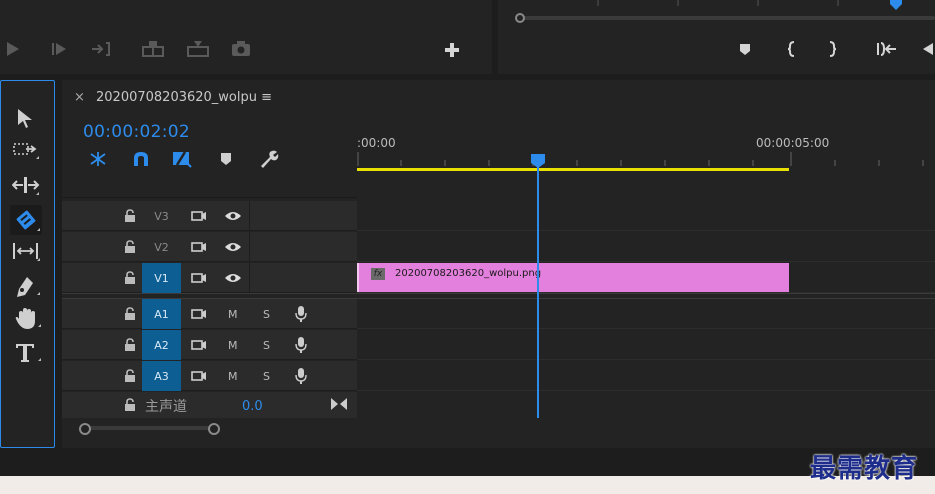 This screenshot has width=935, height=494. I want to click on ruler-end-label: 00:00:05:00, so click(793, 143).